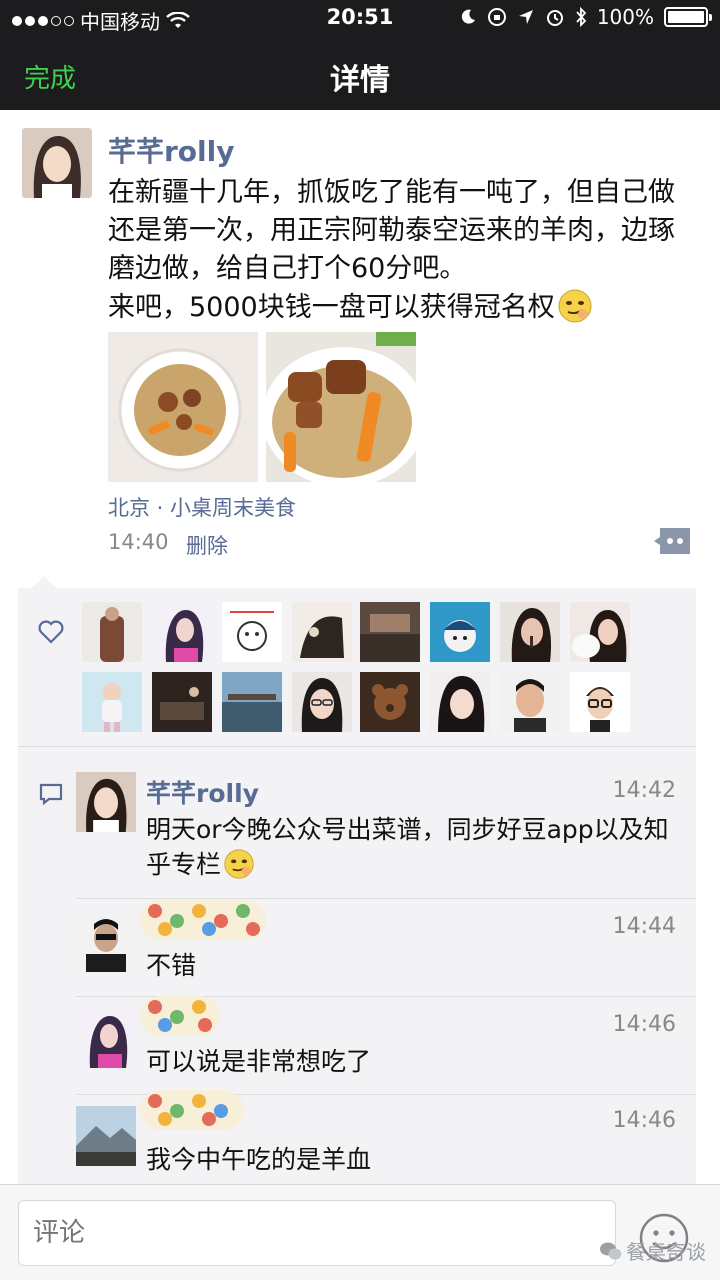  I want to click on page-title: 详情, so click(360, 80).